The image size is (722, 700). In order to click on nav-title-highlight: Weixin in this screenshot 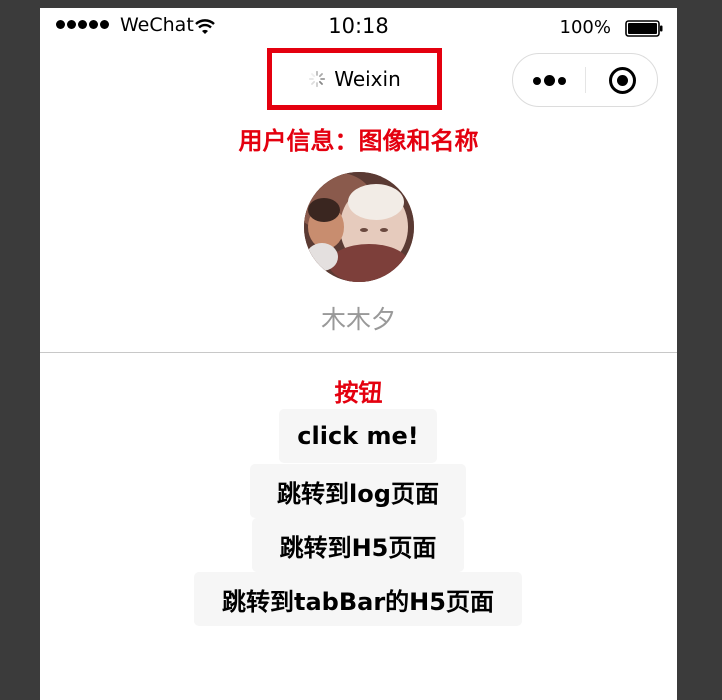, I will do `click(354, 79)`.